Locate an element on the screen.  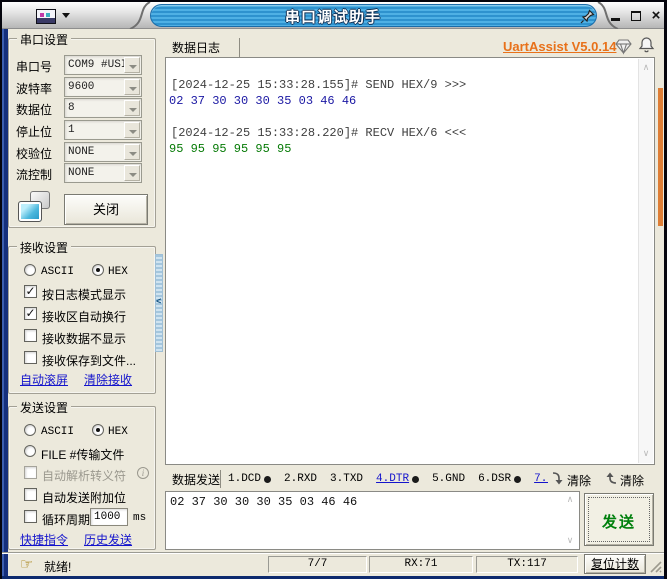
pin-icon is located at coordinates (588, 16).